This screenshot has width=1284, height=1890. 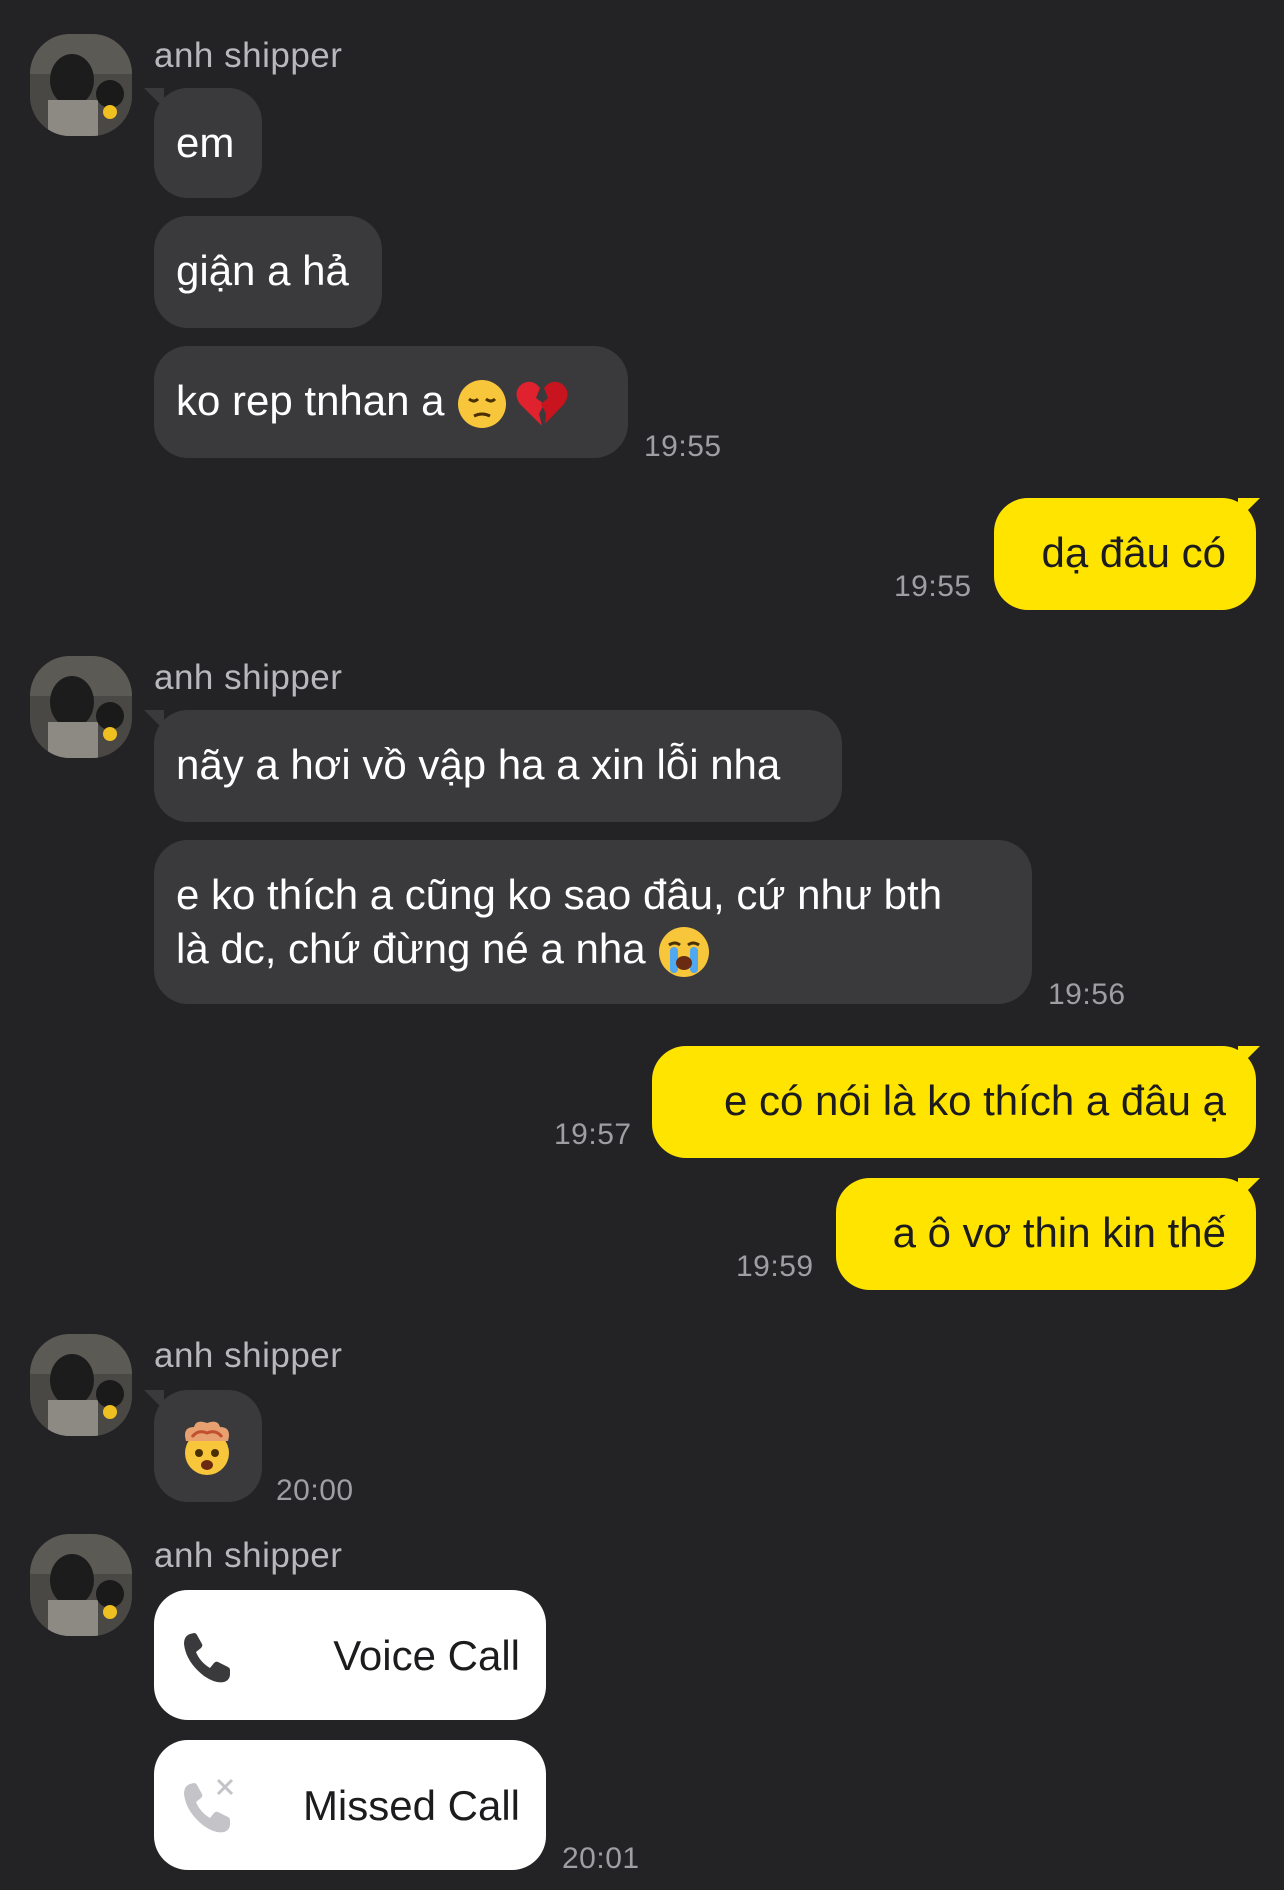 What do you see at coordinates (207, 1658) in the screenshot?
I see `phone-icon` at bounding box center [207, 1658].